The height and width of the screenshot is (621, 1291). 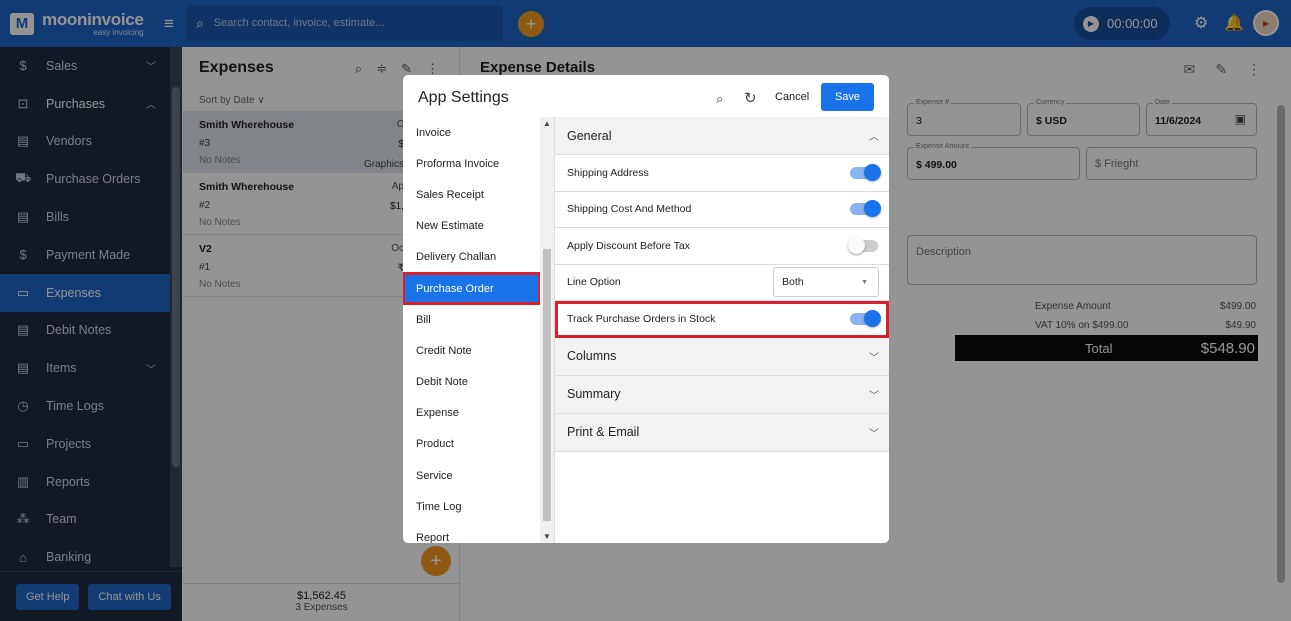 What do you see at coordinates (826, 282) in the screenshot?
I see `line-option-select: Both ▼` at bounding box center [826, 282].